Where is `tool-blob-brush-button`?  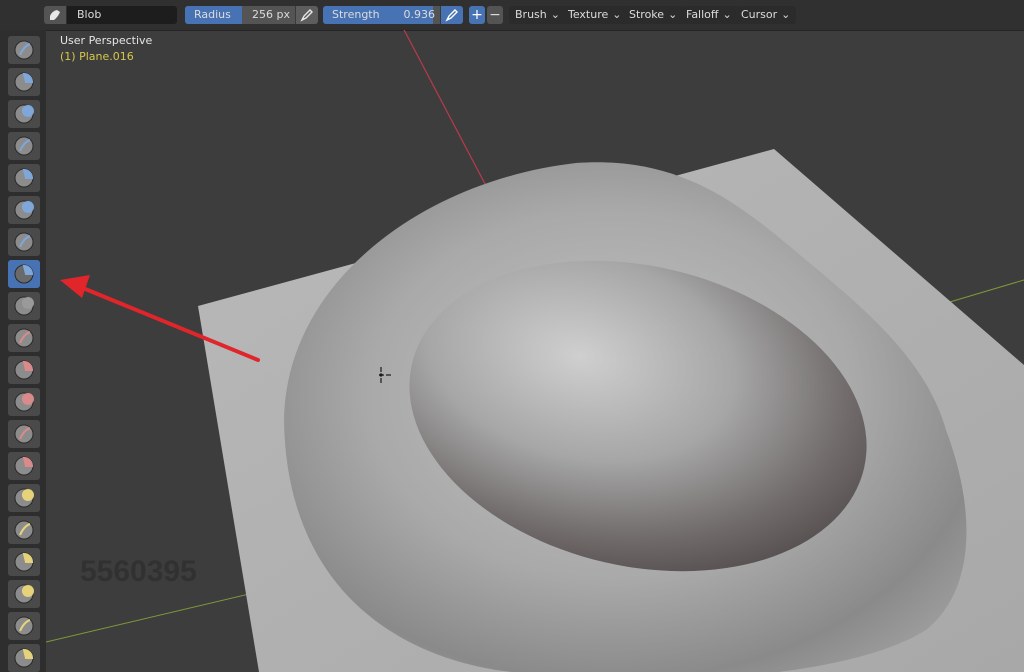 tool-blob-brush-button is located at coordinates (24, 274).